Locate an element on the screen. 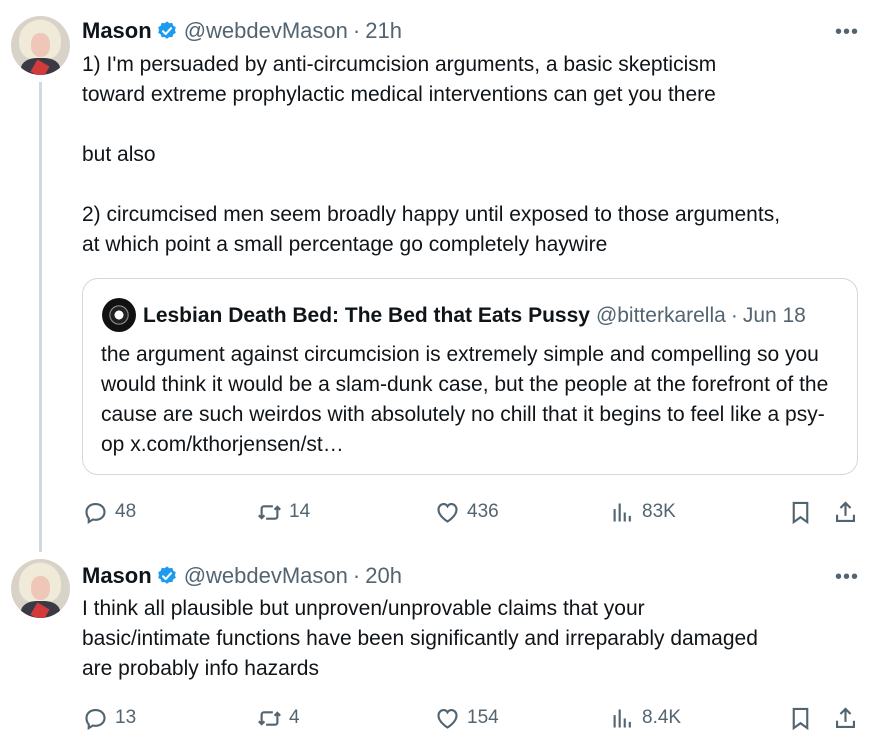 Image resolution: width=895 pixels, height=749 pixels. thread-connector-line is located at coordinates (40, 317).